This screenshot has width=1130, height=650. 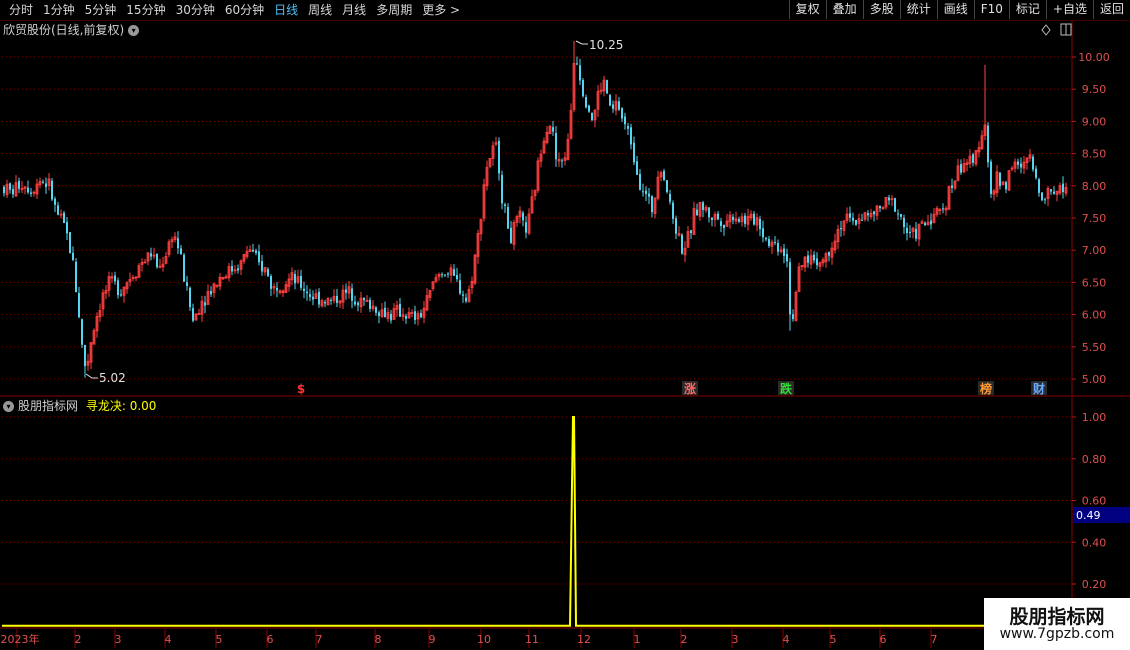 What do you see at coordinates (986, 388) in the screenshot?
I see `event-marker: 榜` at bounding box center [986, 388].